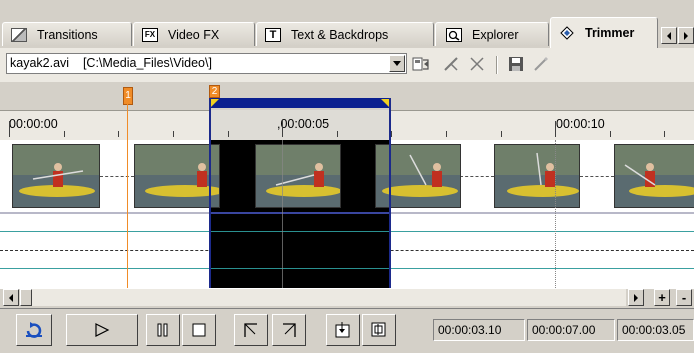 The height and width of the screenshot is (353, 694). I want to click on insert-selection-button, so click(343, 330).